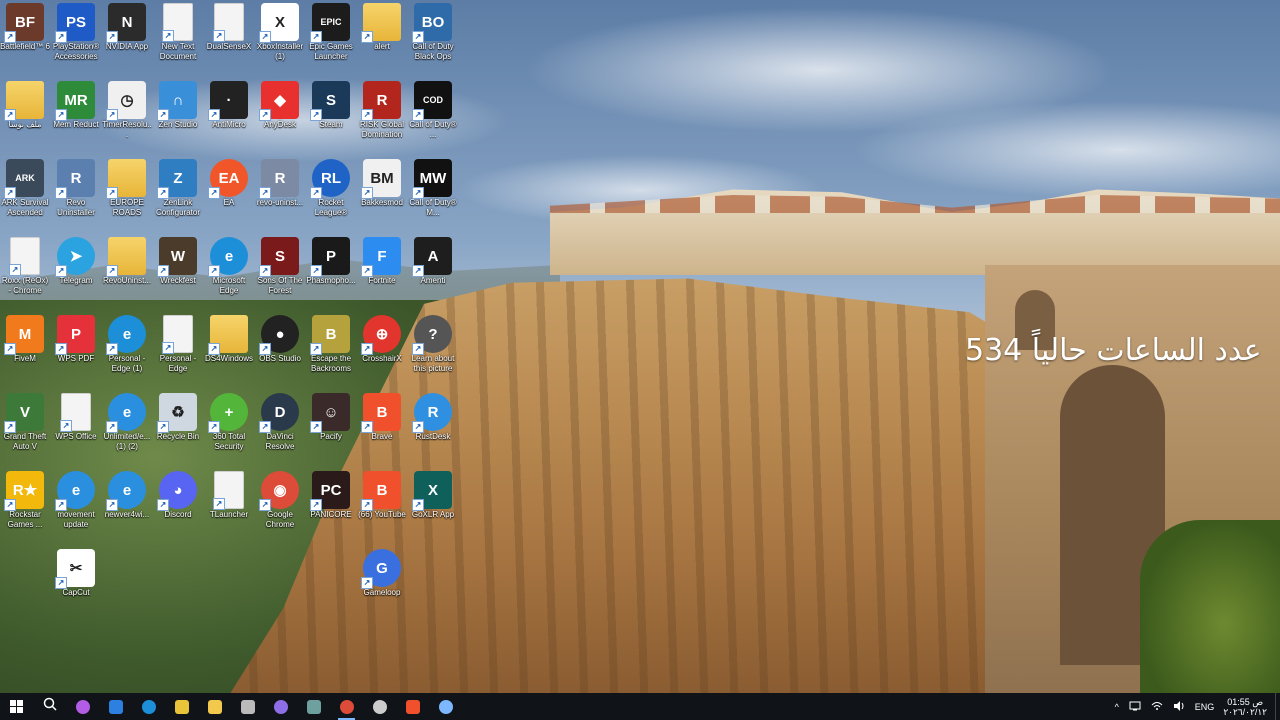 This screenshot has height=720, width=1280. What do you see at coordinates (126, 101) in the screenshot?
I see `clock-icon: ◷ ↗` at bounding box center [126, 101].